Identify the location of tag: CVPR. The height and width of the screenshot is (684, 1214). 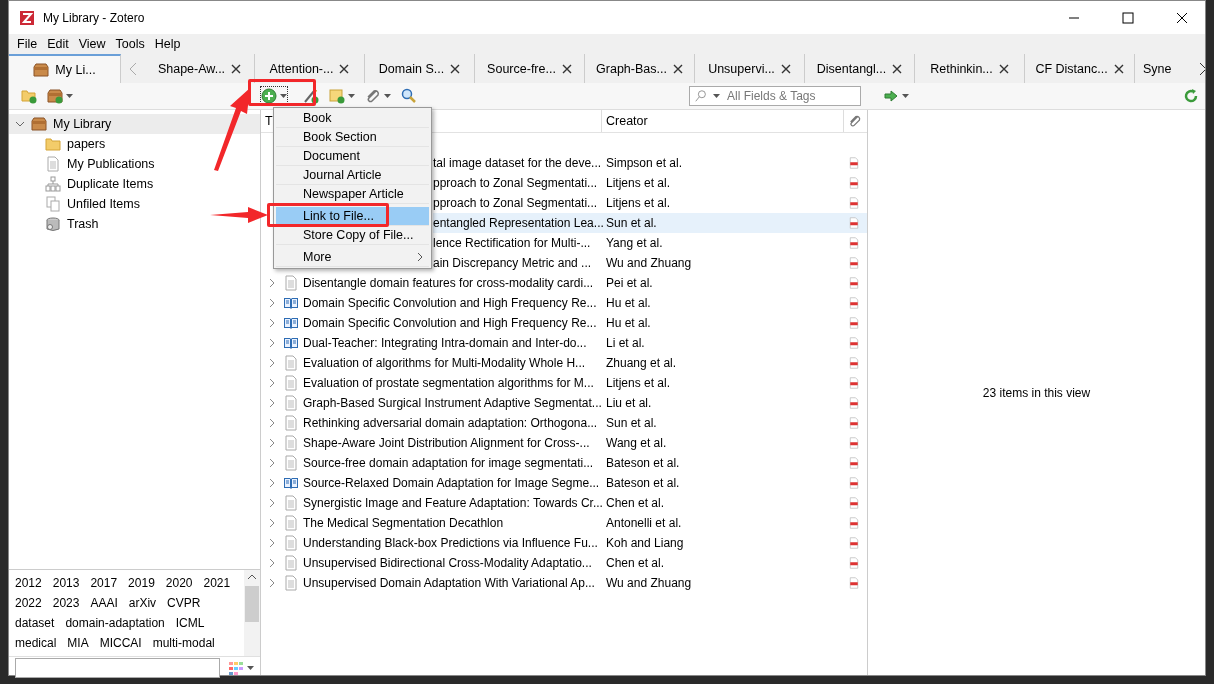
(184, 603).